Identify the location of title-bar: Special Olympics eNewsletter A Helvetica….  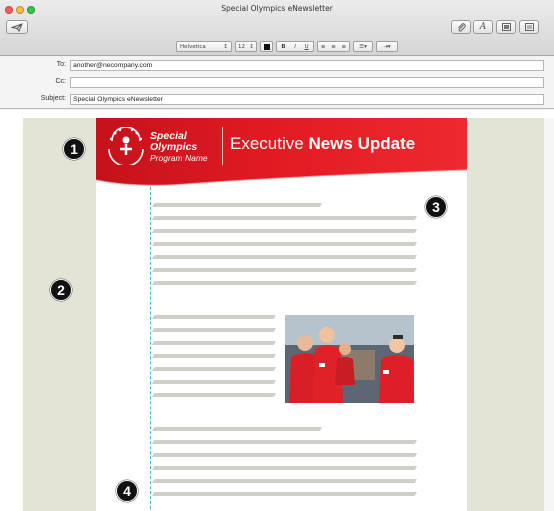
(277, 28).